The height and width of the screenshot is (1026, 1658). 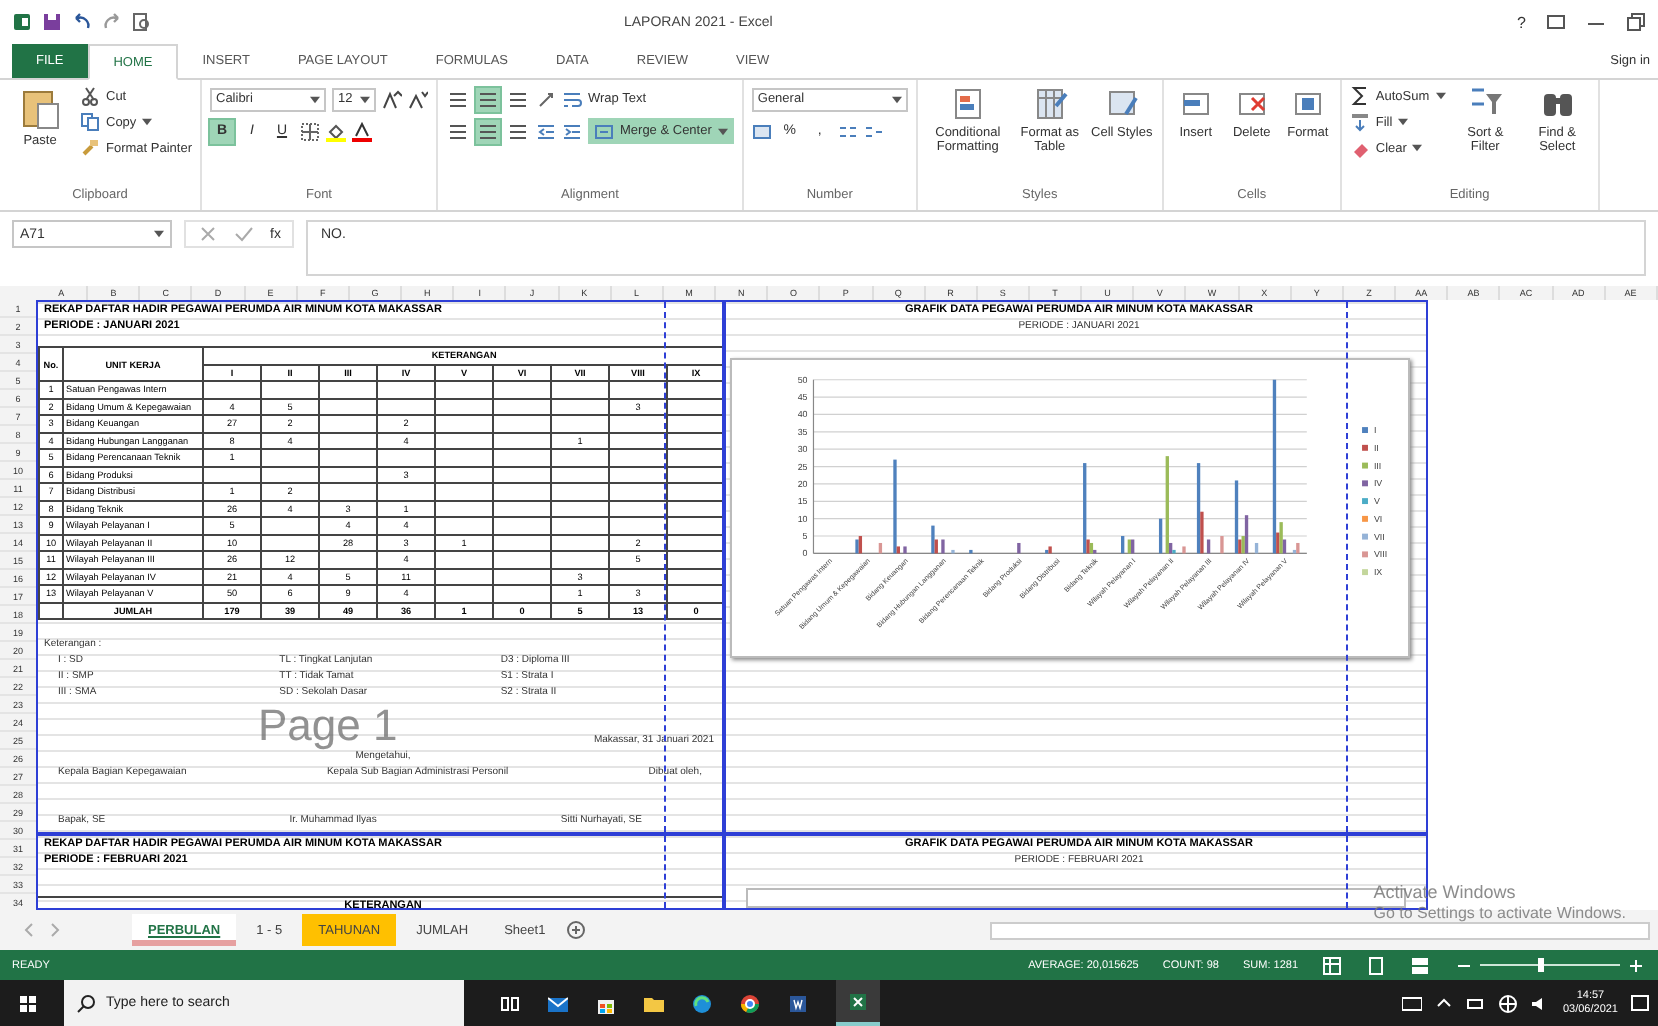 What do you see at coordinates (654, 1003) in the screenshot?
I see `folder-icon` at bounding box center [654, 1003].